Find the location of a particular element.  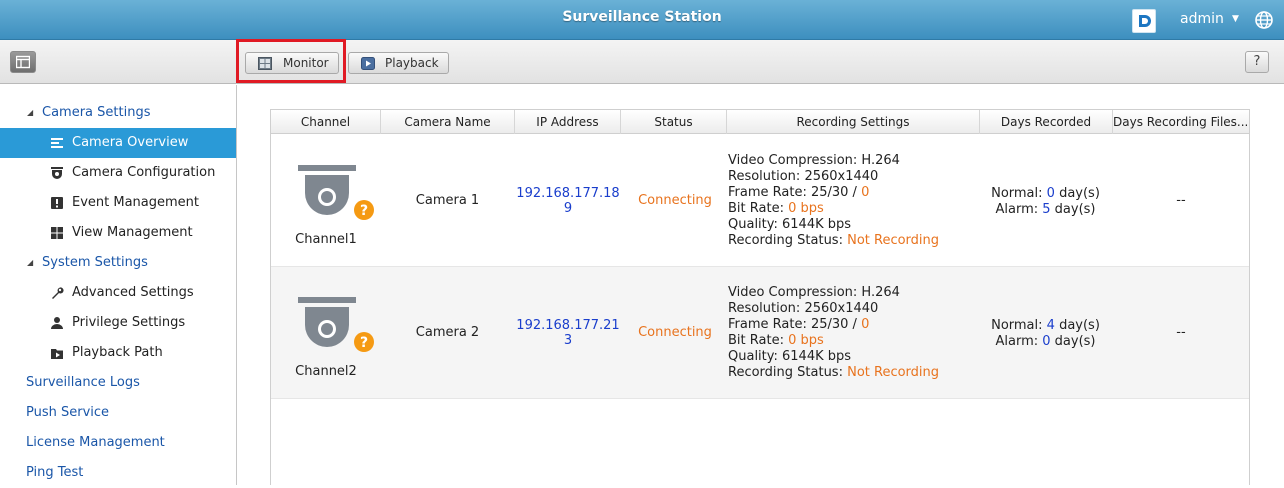

ip-address: 192.168.177.21 3 is located at coordinates (568, 333).